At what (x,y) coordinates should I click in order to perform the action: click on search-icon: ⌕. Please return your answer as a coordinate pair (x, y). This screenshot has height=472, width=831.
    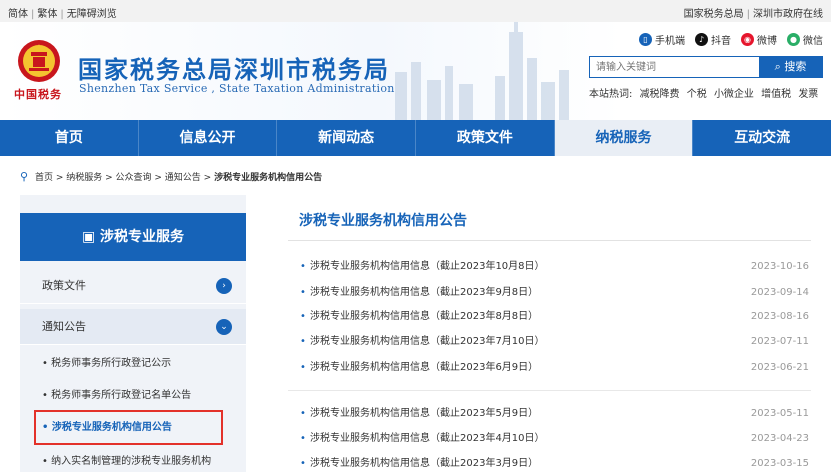
    Looking at the image, I should click on (779, 66).